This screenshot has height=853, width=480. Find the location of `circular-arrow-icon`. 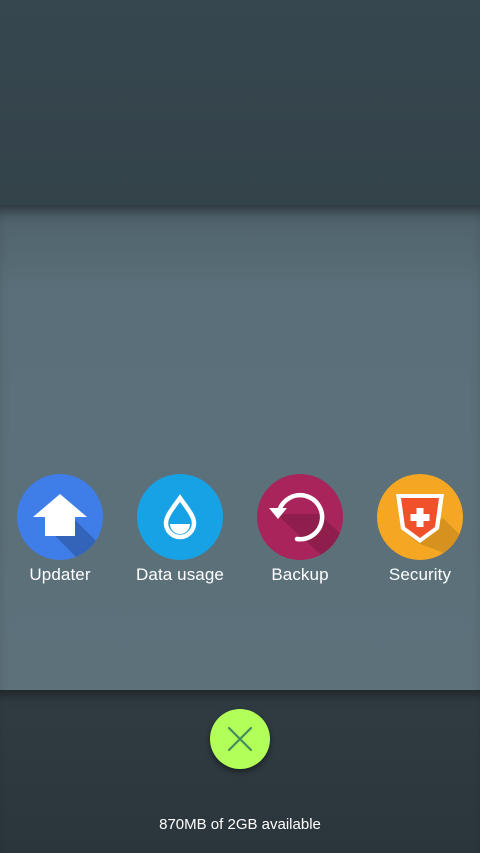

circular-arrow-icon is located at coordinates (300, 517).